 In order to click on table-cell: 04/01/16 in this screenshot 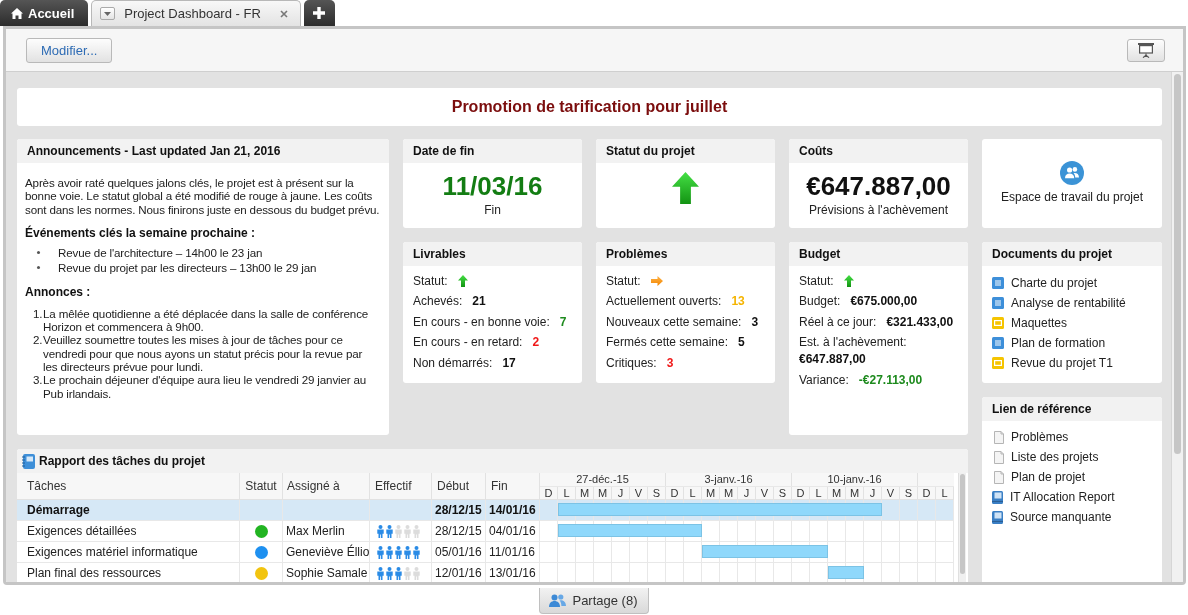, I will do `click(513, 531)`.